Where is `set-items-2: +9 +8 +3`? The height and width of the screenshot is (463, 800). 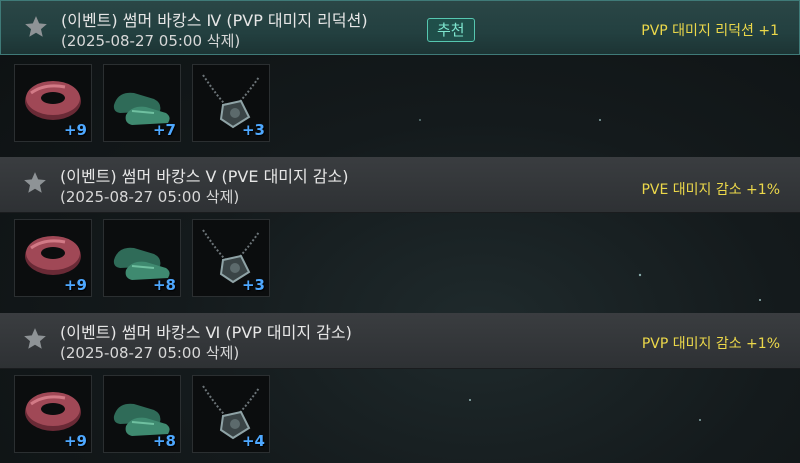
set-items-2: +9 +8 +3 is located at coordinates (149, 259).